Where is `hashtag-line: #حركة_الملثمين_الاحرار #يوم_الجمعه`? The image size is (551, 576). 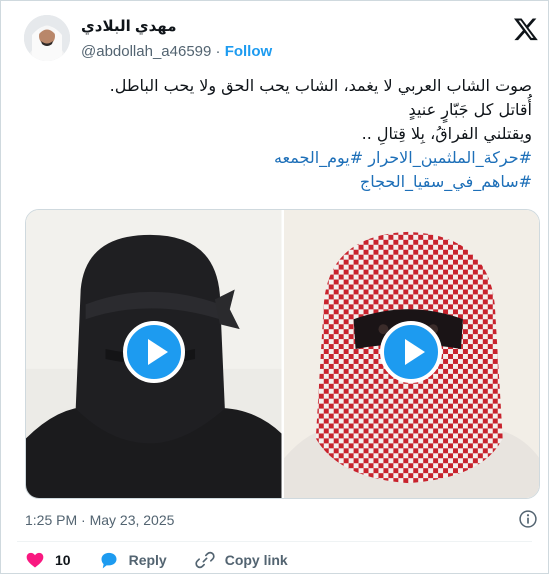 hashtag-line: #حركة_الملثمين_الاحرار #يوم_الجمعه is located at coordinates (274, 158).